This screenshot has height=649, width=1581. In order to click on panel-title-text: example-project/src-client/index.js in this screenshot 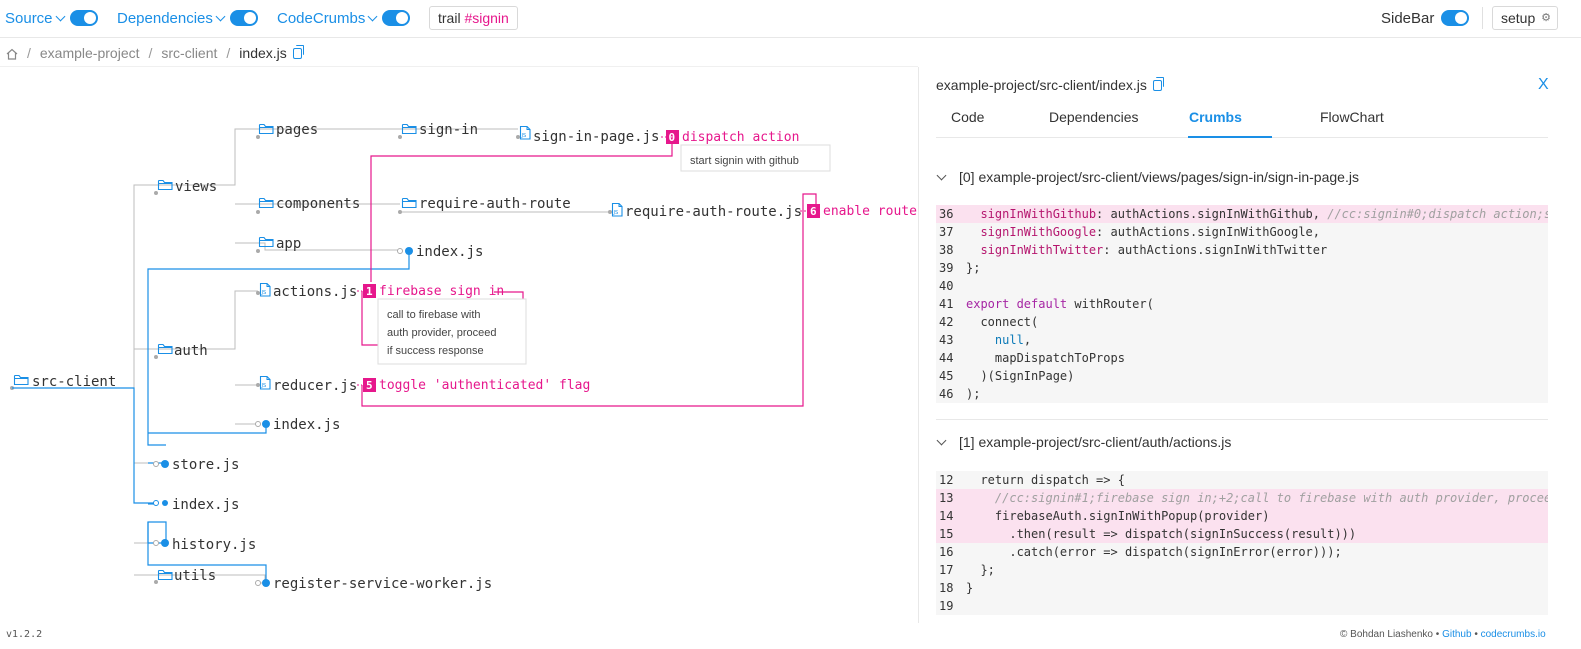, I will do `click(1041, 85)`.